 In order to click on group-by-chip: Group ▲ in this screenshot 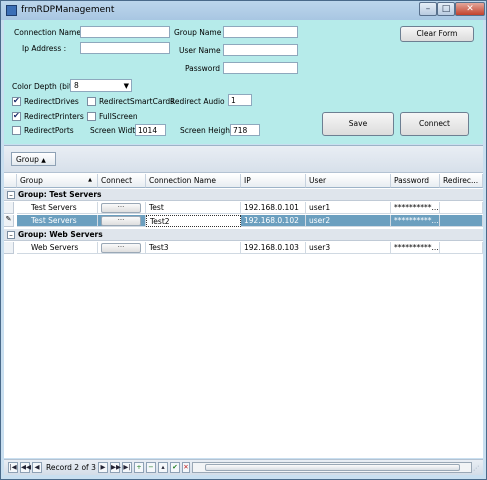, I will do `click(33, 159)`.